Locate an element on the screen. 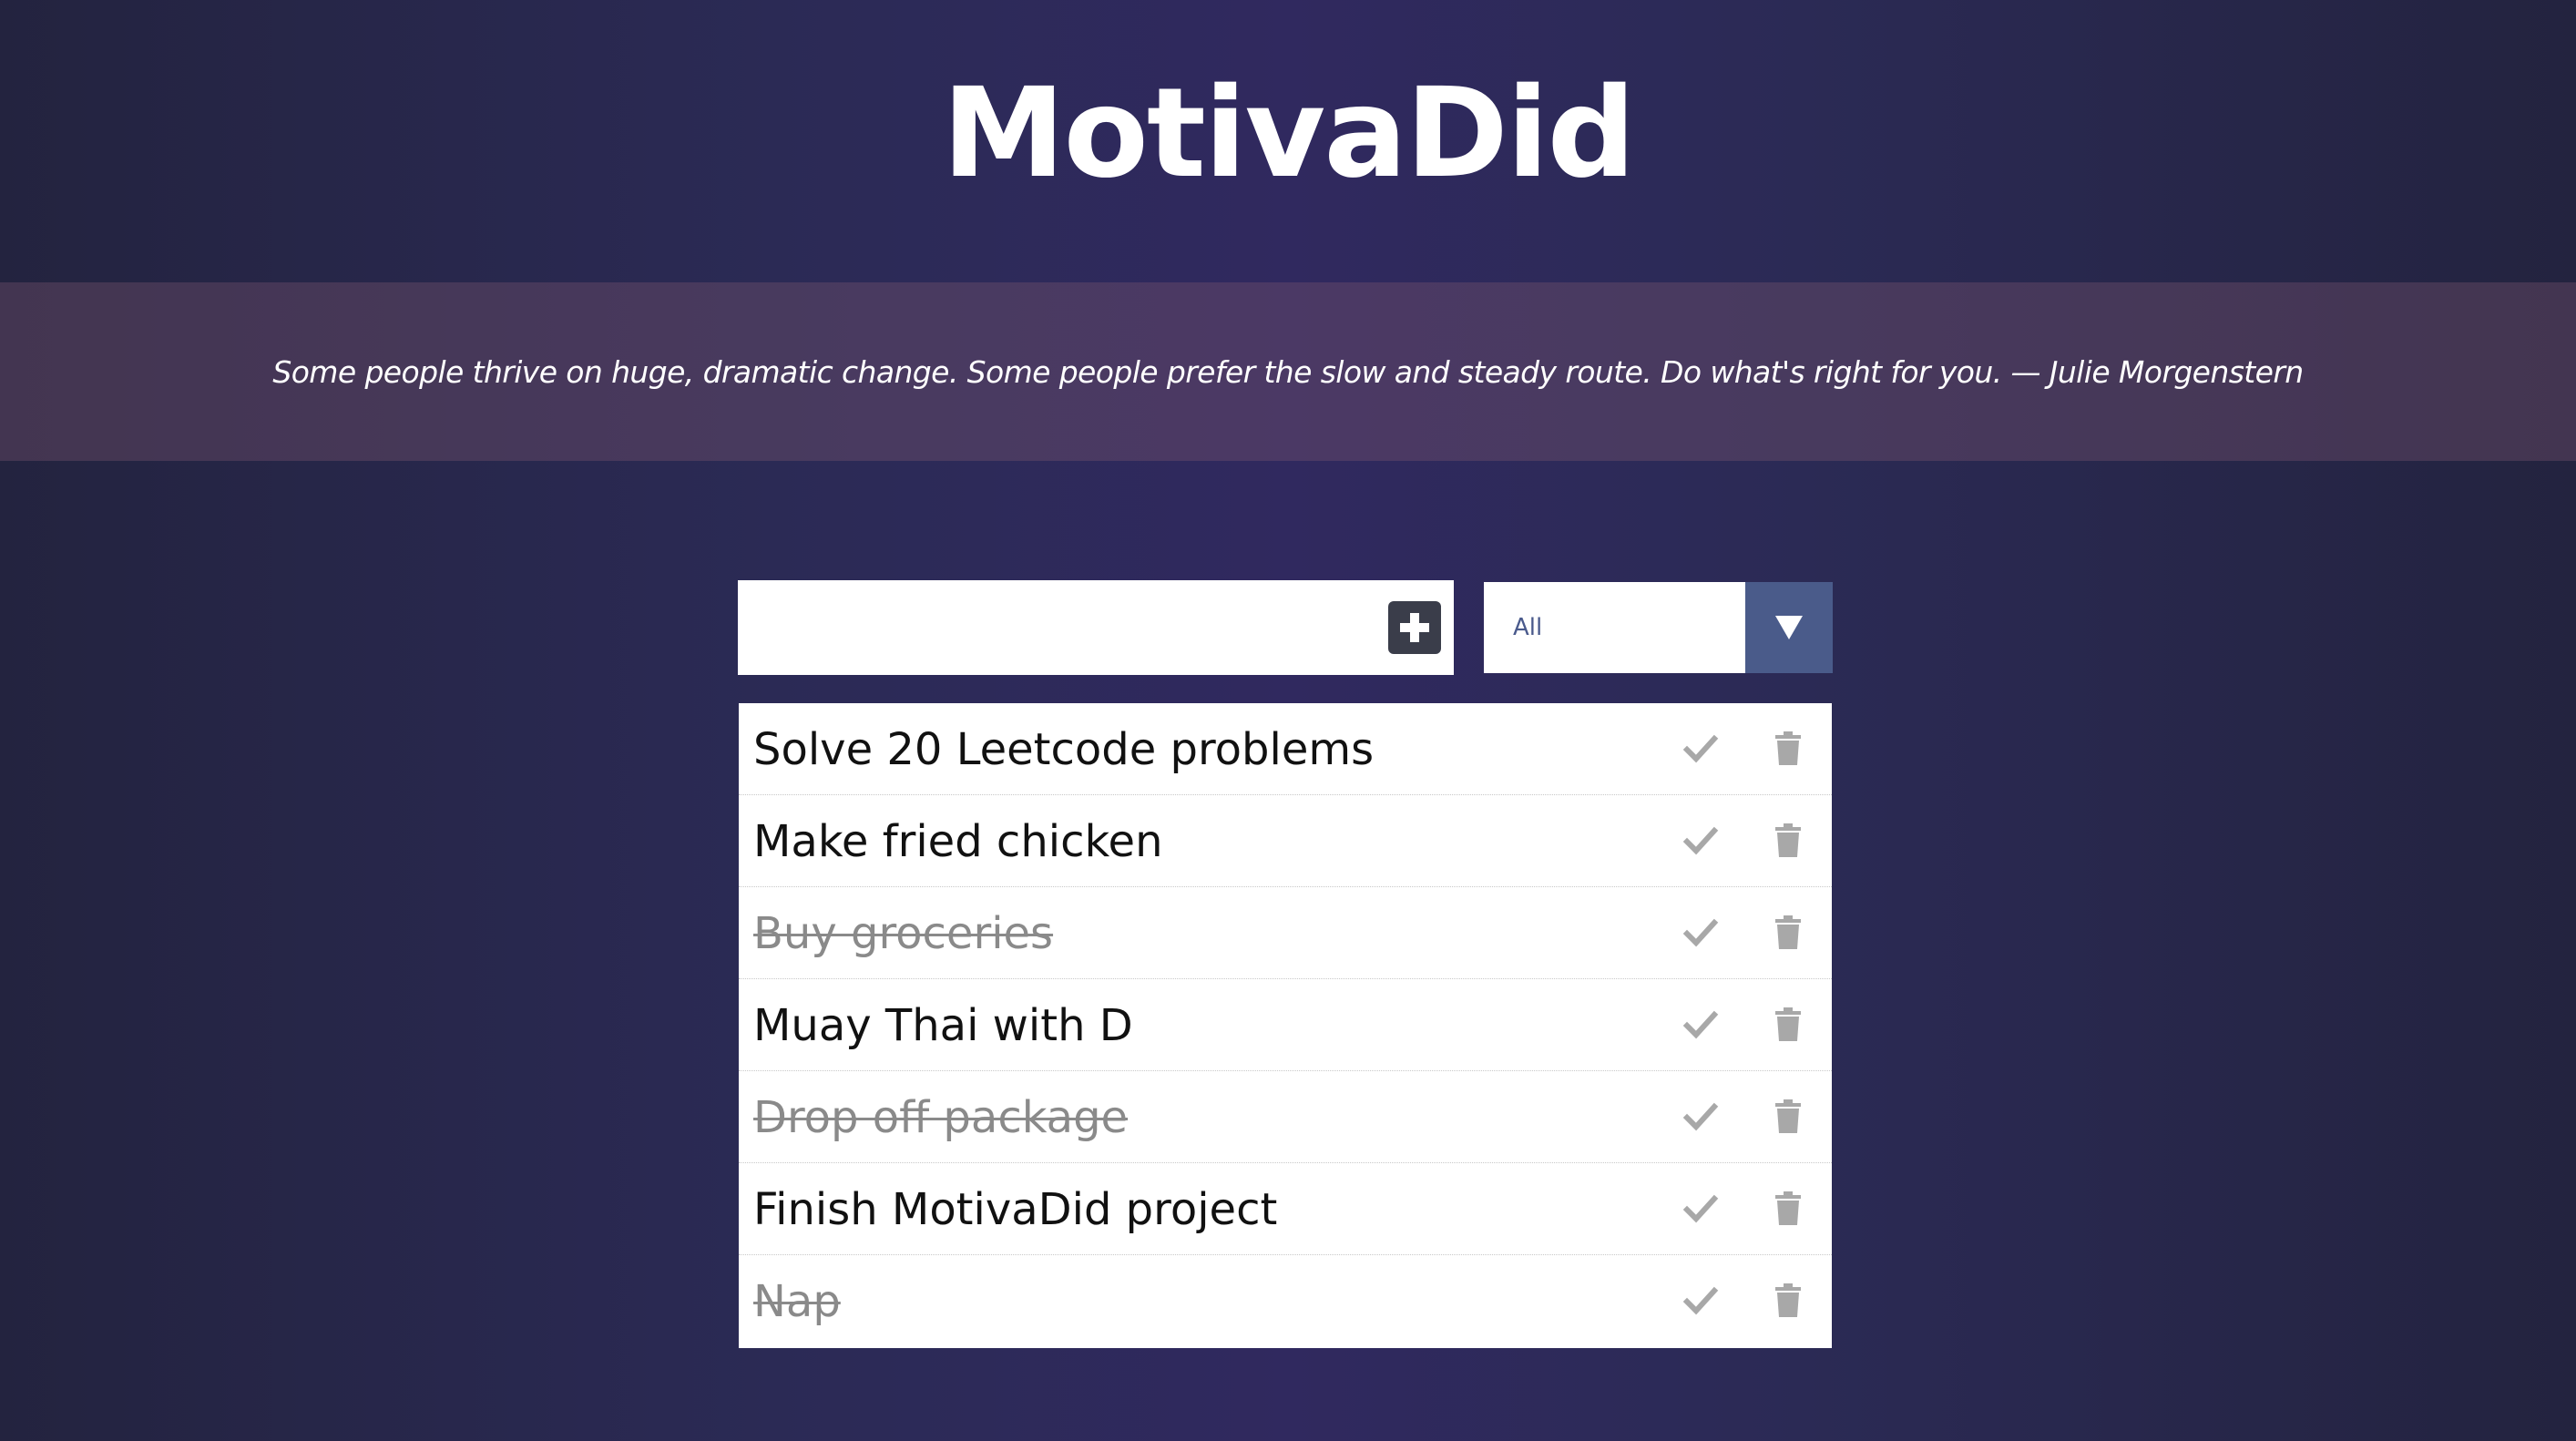 Image resolution: width=2576 pixels, height=1441 pixels. plus-icon-vertical is located at coordinates (1414, 627).